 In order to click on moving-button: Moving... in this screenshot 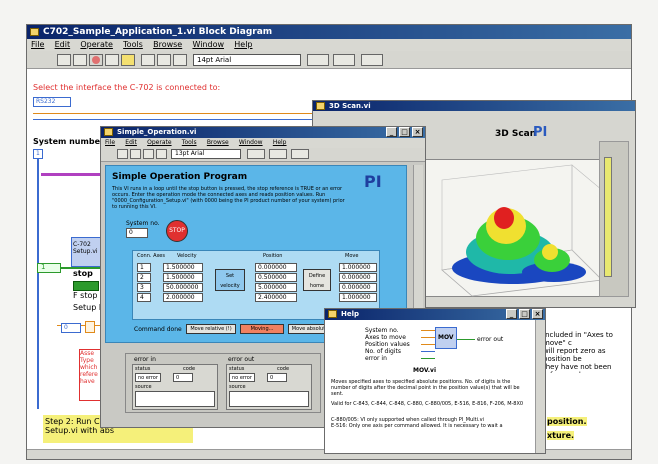, I will do `click(262, 329)`.